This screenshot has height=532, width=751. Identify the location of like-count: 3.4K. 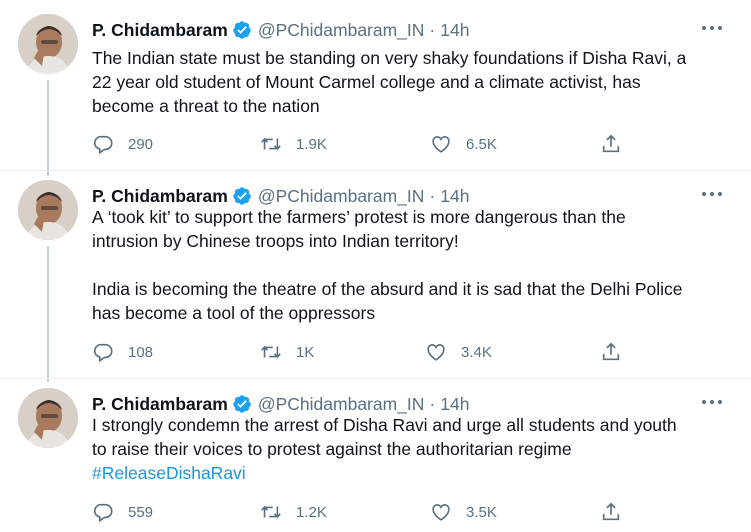
(476, 352).